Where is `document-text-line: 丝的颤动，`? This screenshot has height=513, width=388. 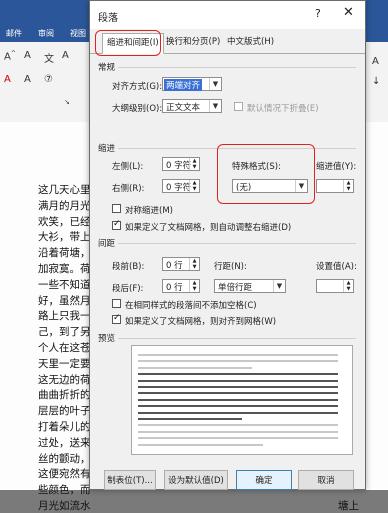
document-text-line: 丝的颤动， is located at coordinates (64, 458).